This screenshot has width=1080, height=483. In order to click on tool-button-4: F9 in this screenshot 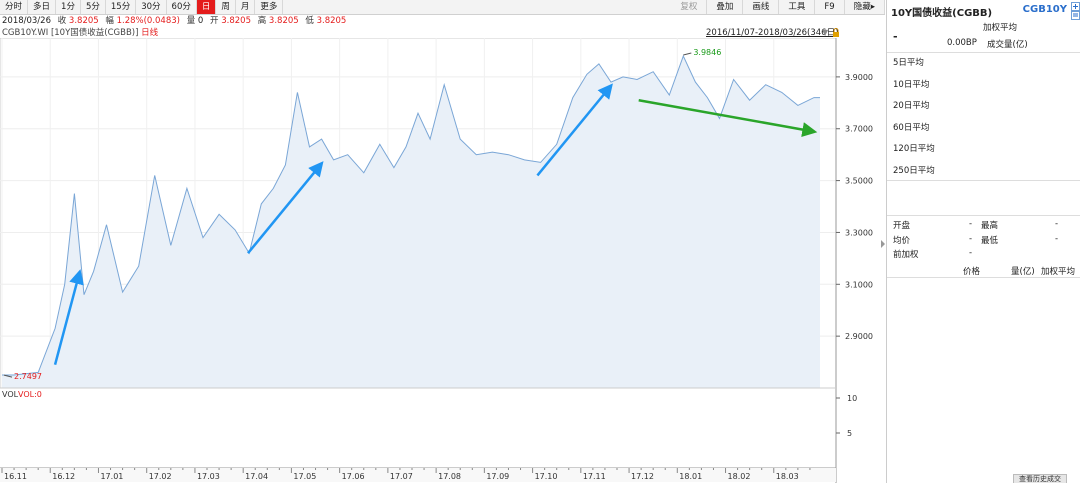, I will do `click(830, 7)`.